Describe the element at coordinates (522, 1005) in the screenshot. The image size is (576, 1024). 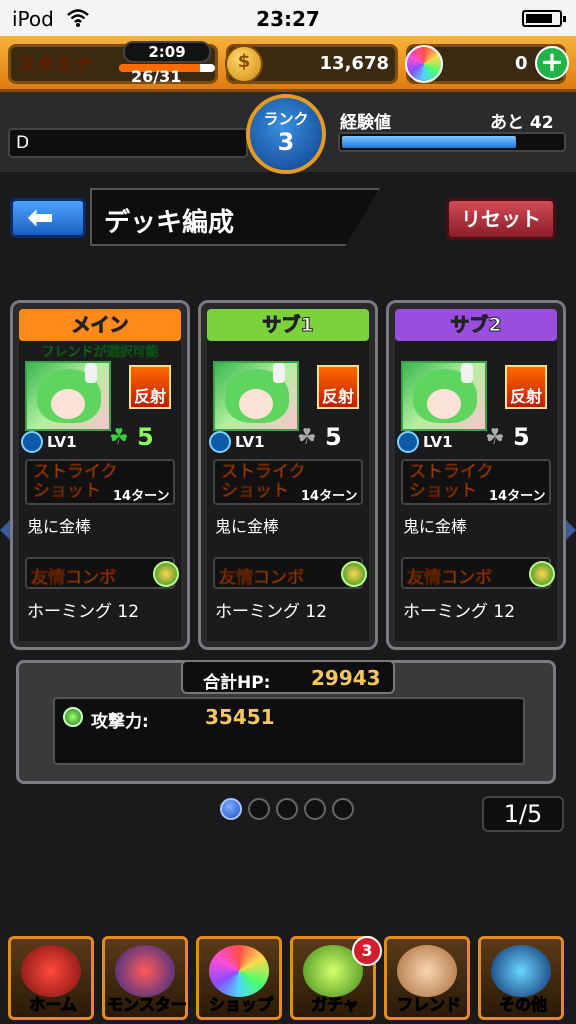
I see `nav-label: その他` at that location.